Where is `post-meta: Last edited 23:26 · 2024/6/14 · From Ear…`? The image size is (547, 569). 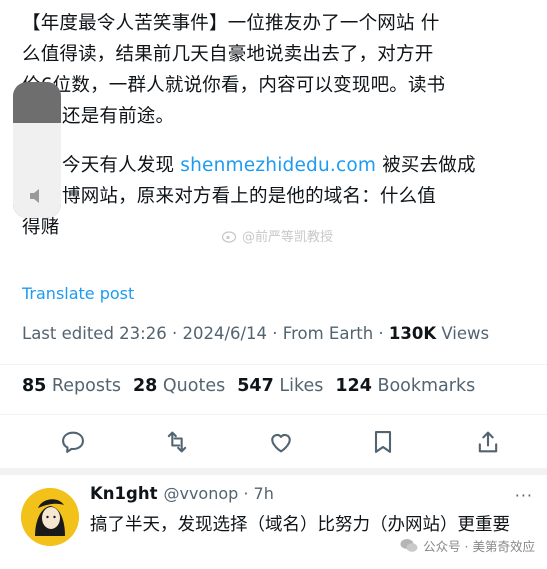 post-meta: Last edited 23:26 · 2024/6/14 · From Ear… is located at coordinates (256, 333).